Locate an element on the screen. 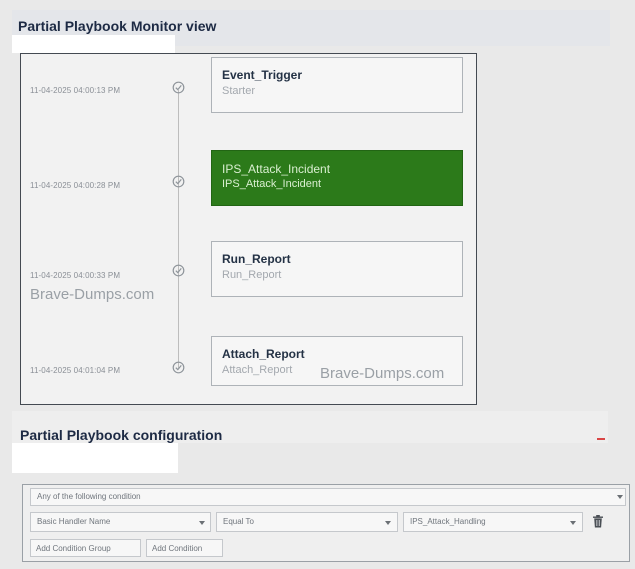 The height and width of the screenshot is (569, 635). condition-field-value: Basic Handler Name is located at coordinates (74, 521).